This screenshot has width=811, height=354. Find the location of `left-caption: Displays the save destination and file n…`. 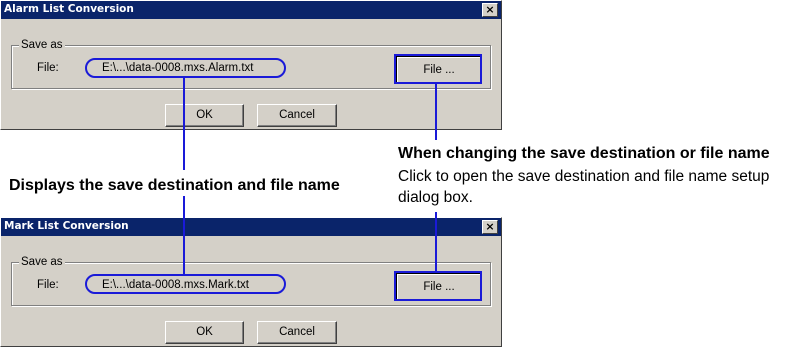

left-caption: Displays the save destination and file n… is located at coordinates (174, 185).